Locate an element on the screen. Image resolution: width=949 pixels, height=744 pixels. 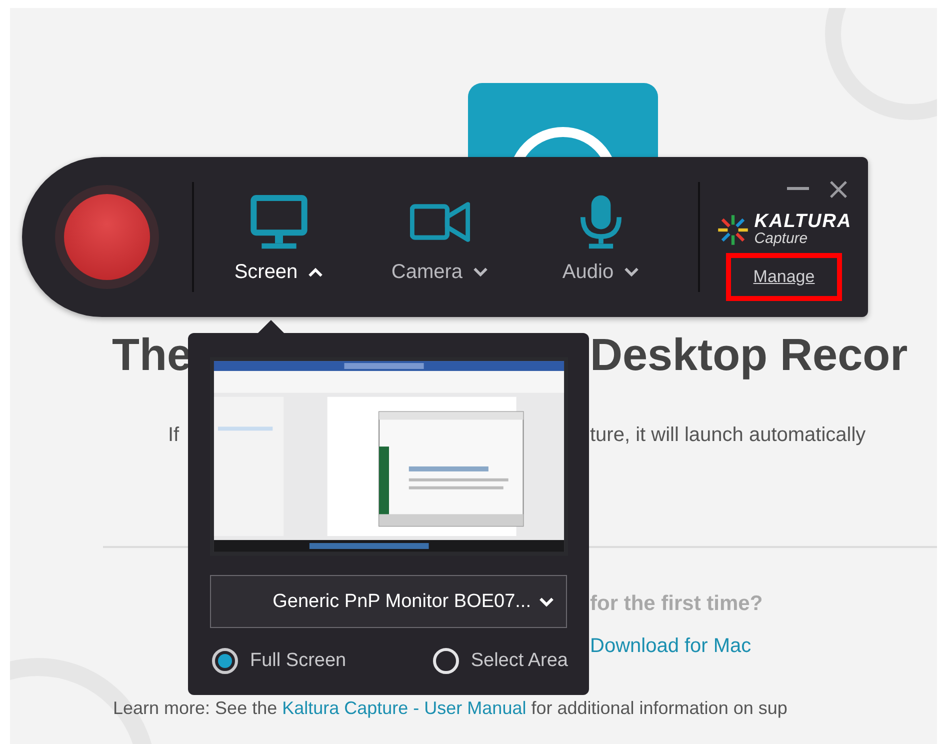
heading-text: Desktop Recor is located at coordinates (749, 355).